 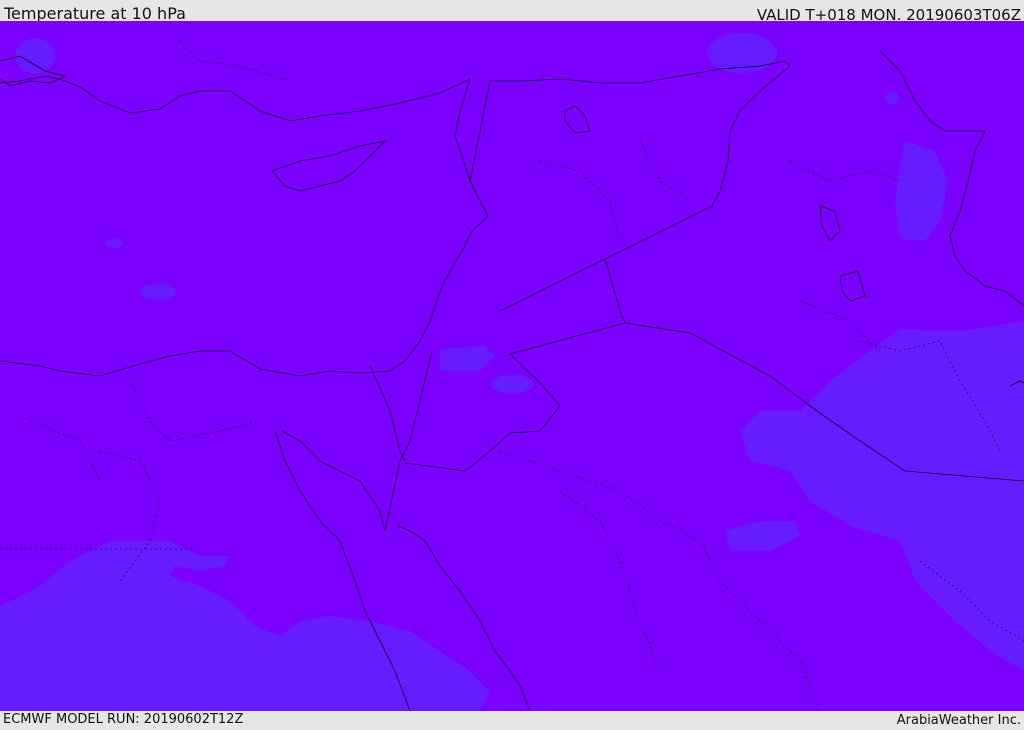 What do you see at coordinates (892, 98) in the screenshot?
I see `band-small-north` at bounding box center [892, 98].